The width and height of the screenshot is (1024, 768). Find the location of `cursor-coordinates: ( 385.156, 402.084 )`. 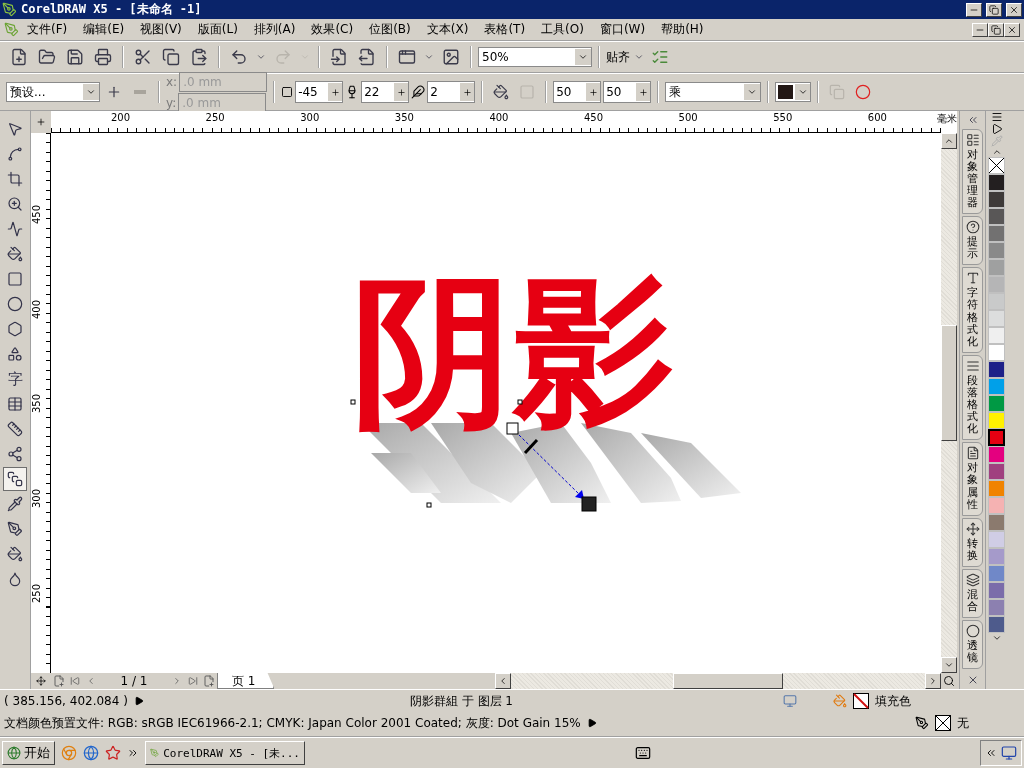

cursor-coordinates: ( 385.156, 402.084 ) is located at coordinates (66, 701).